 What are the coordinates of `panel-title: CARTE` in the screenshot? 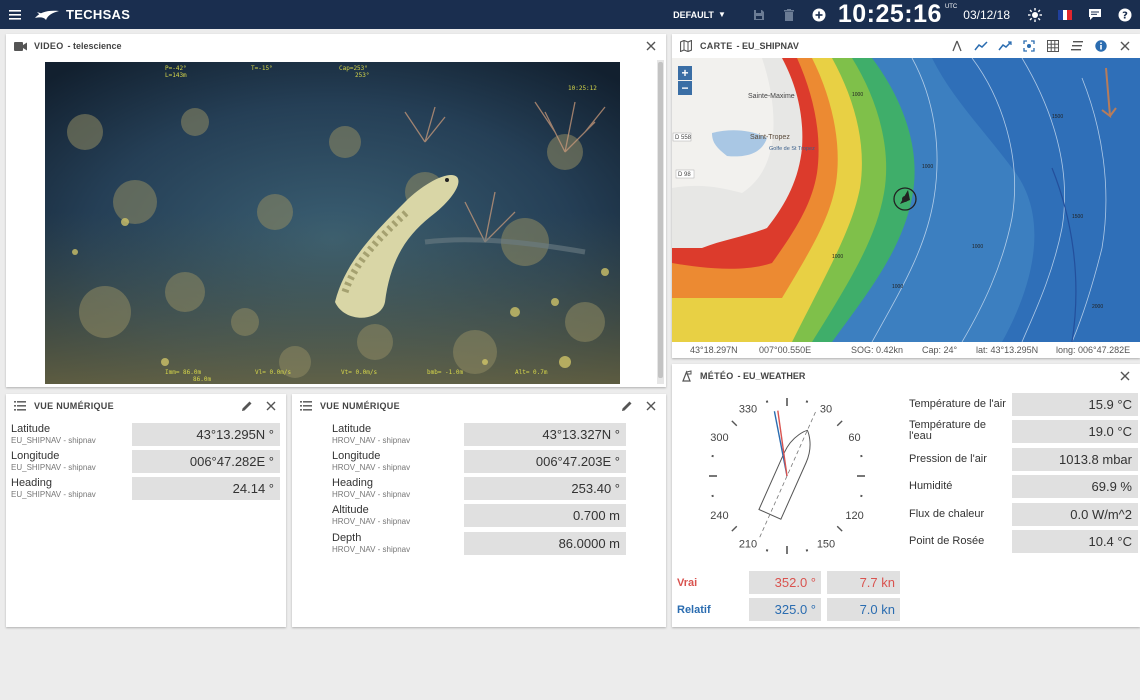 It's located at (716, 46).